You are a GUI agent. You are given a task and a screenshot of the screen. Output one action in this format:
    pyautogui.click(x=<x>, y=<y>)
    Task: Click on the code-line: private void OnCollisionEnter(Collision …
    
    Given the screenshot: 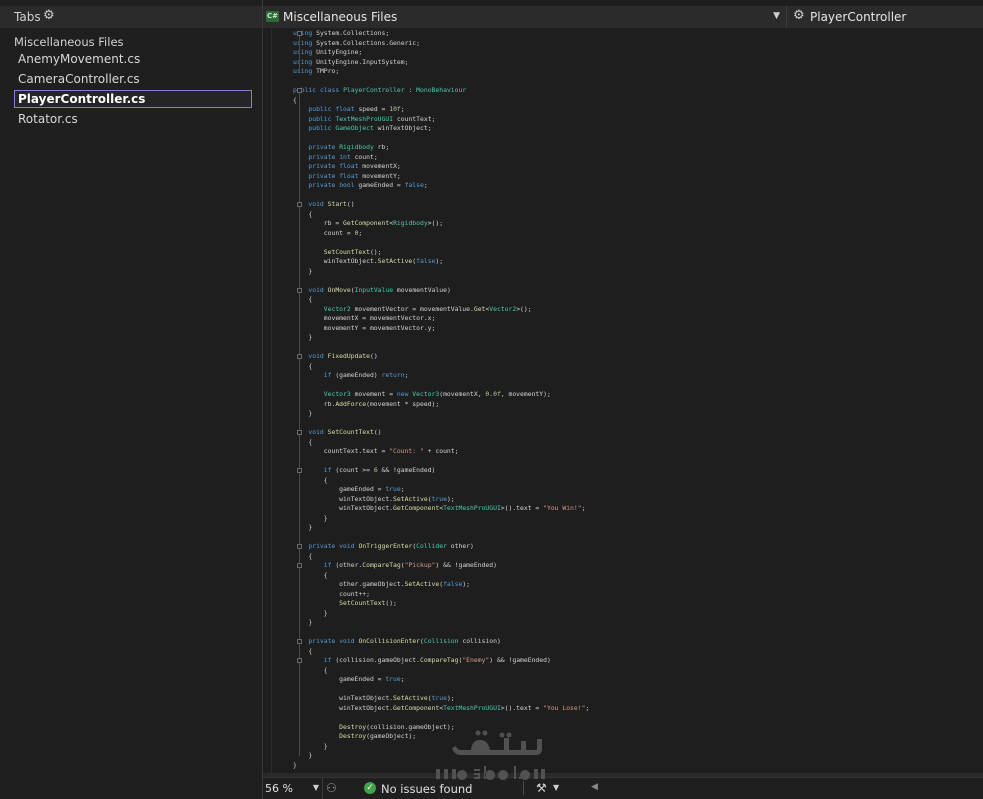 What is the action you would take?
    pyautogui.click(x=396, y=642)
    